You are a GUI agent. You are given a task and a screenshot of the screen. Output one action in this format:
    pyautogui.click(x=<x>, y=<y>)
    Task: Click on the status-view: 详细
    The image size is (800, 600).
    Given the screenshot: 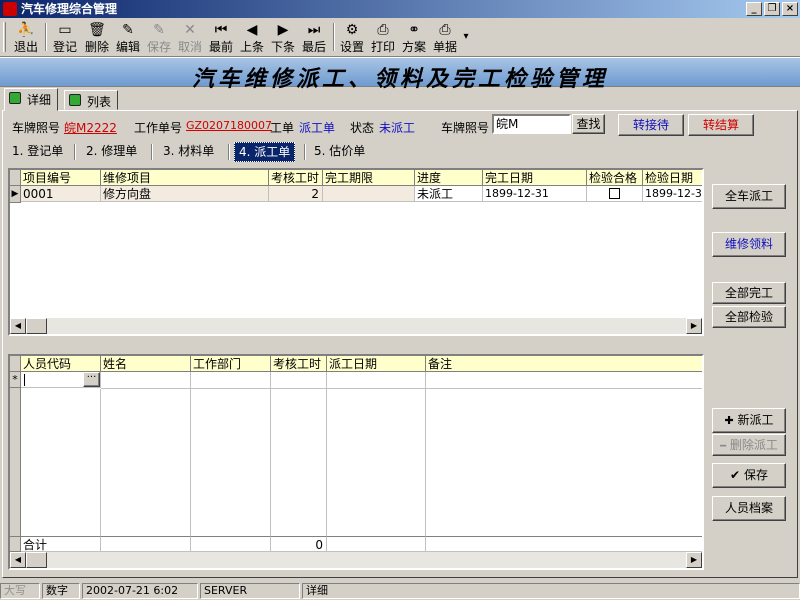 What is the action you would take?
    pyautogui.click(x=551, y=591)
    